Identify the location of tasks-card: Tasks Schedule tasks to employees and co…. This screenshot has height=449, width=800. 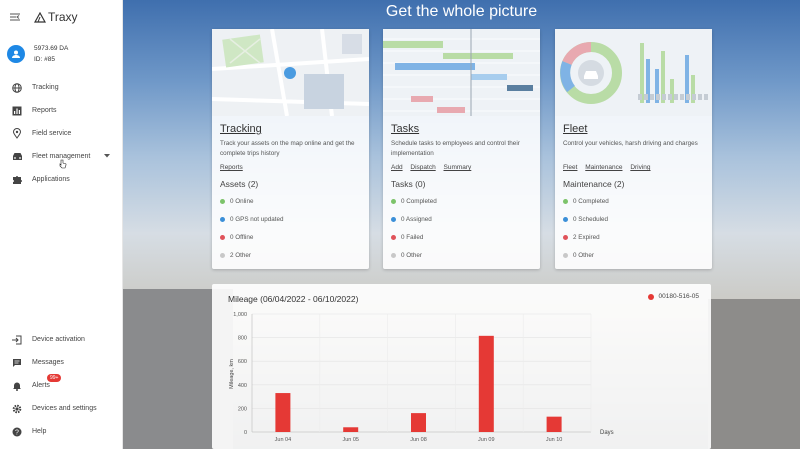
(461, 149).